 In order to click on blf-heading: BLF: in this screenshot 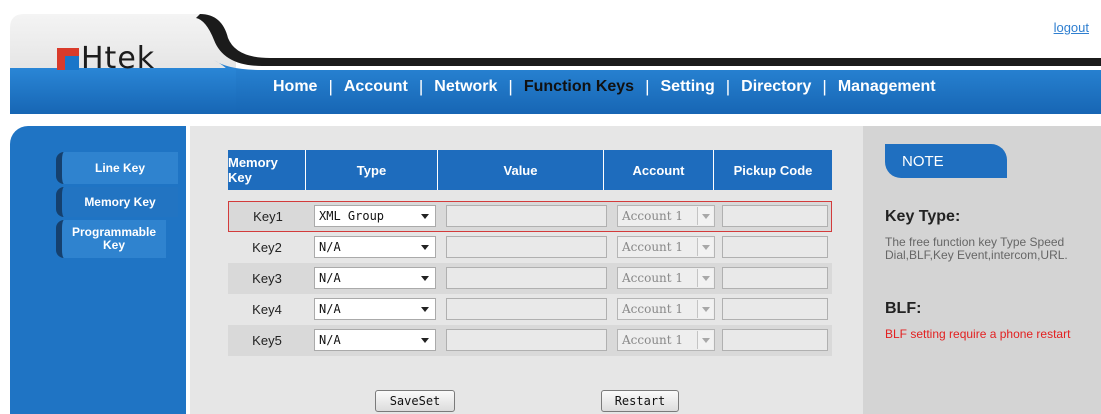, I will do `click(903, 308)`.